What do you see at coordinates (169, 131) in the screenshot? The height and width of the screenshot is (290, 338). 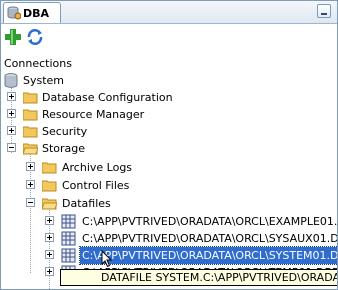 I see `tree-node-security: Security` at bounding box center [169, 131].